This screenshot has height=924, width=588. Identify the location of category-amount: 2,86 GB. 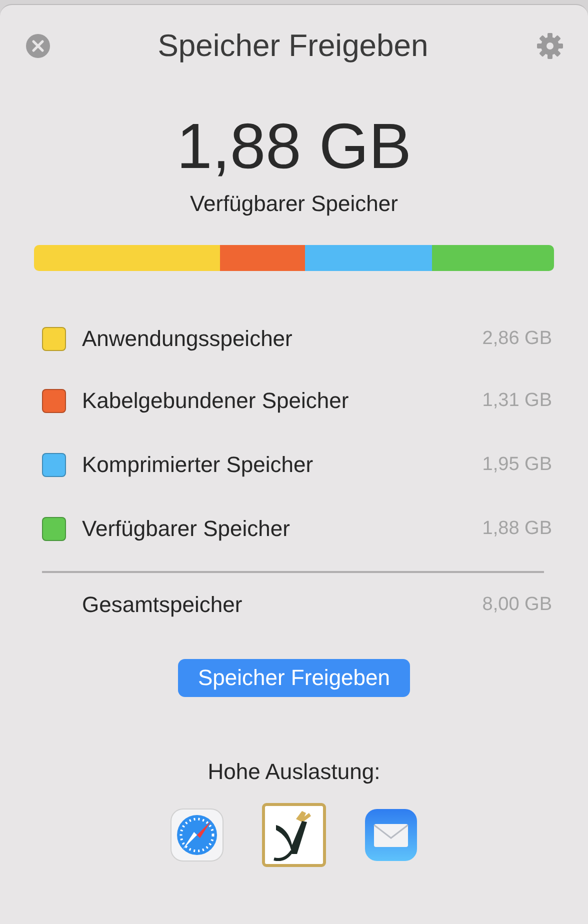
(517, 339).